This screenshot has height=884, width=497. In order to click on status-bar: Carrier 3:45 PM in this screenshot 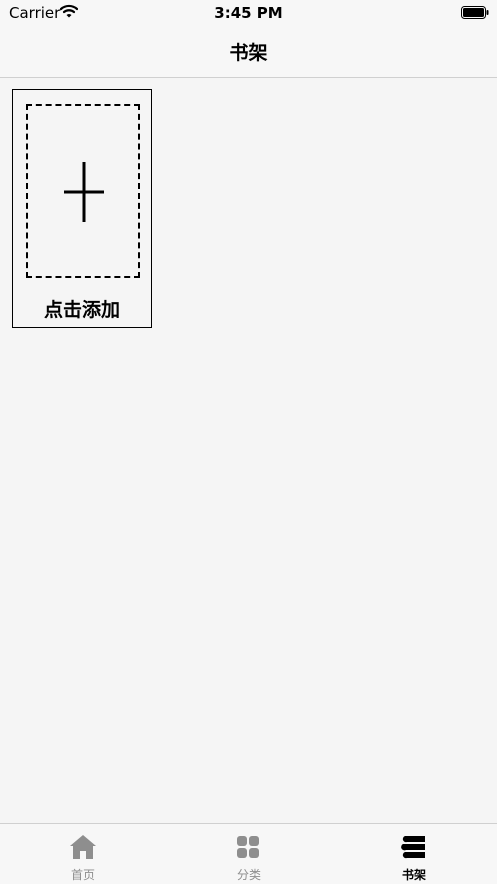, I will do `click(248, 13)`.